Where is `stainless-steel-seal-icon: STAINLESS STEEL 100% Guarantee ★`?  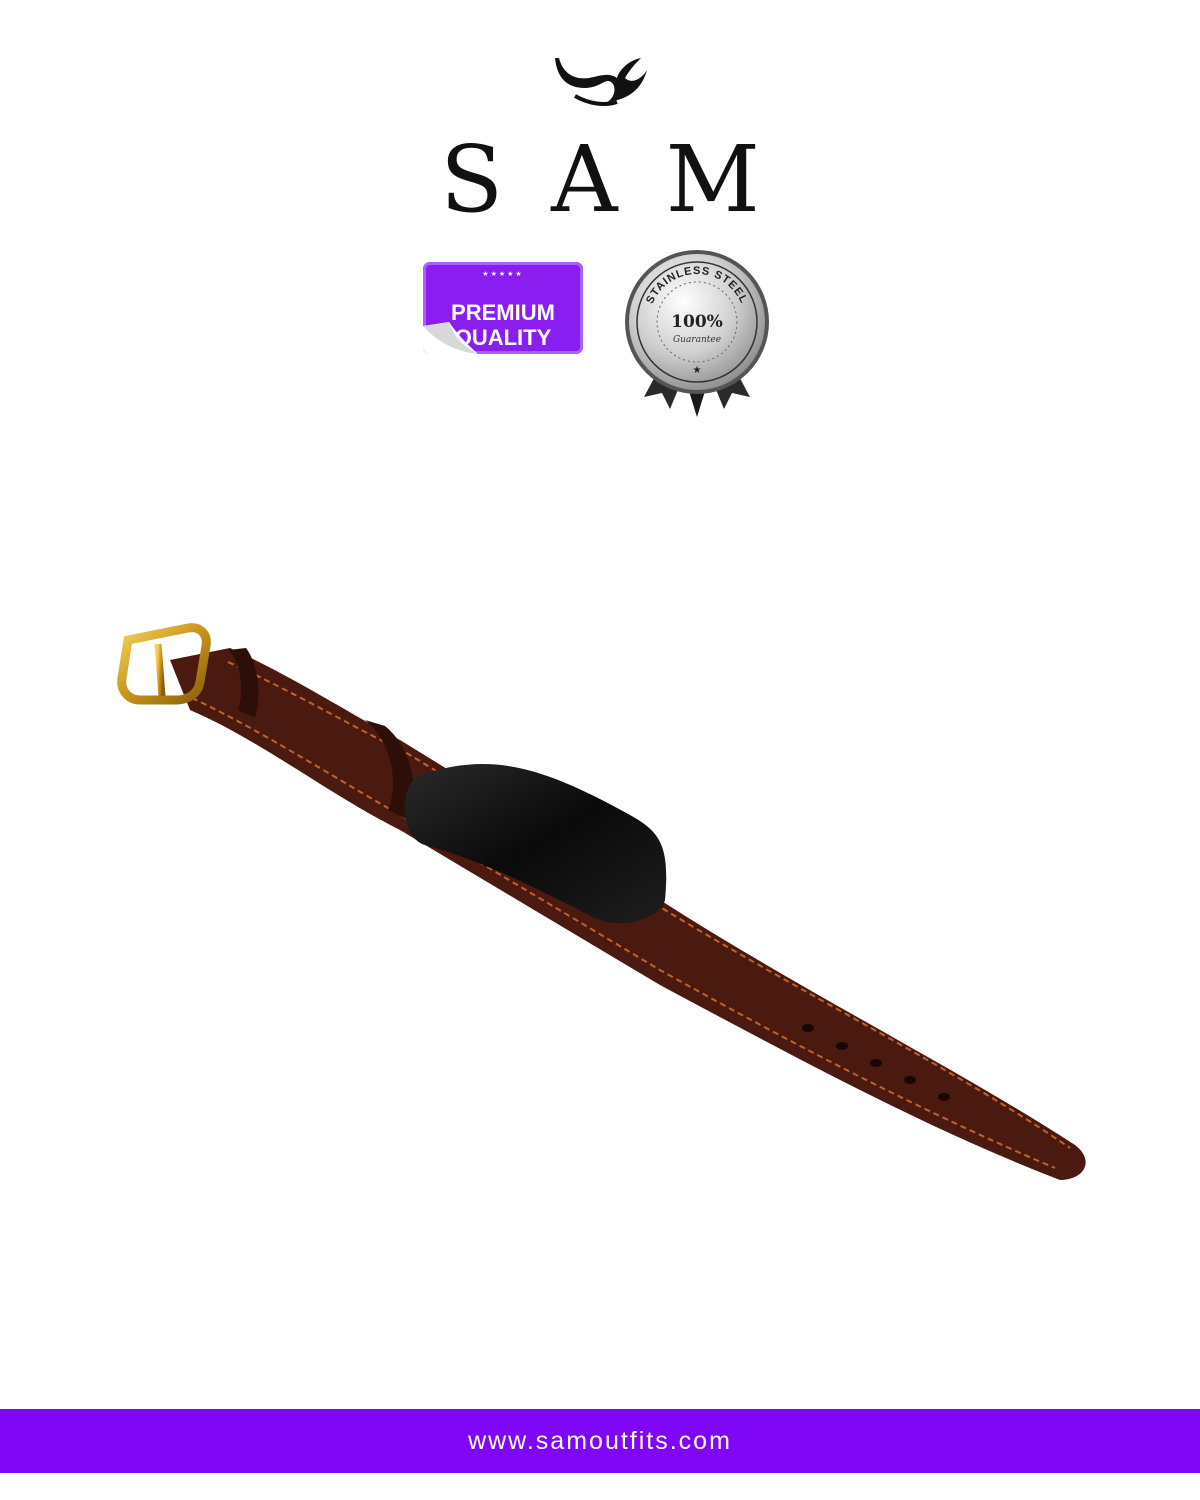
stainless-steel-seal-icon: STAINLESS STEEL 100% Guarantee ★ is located at coordinates (697, 333).